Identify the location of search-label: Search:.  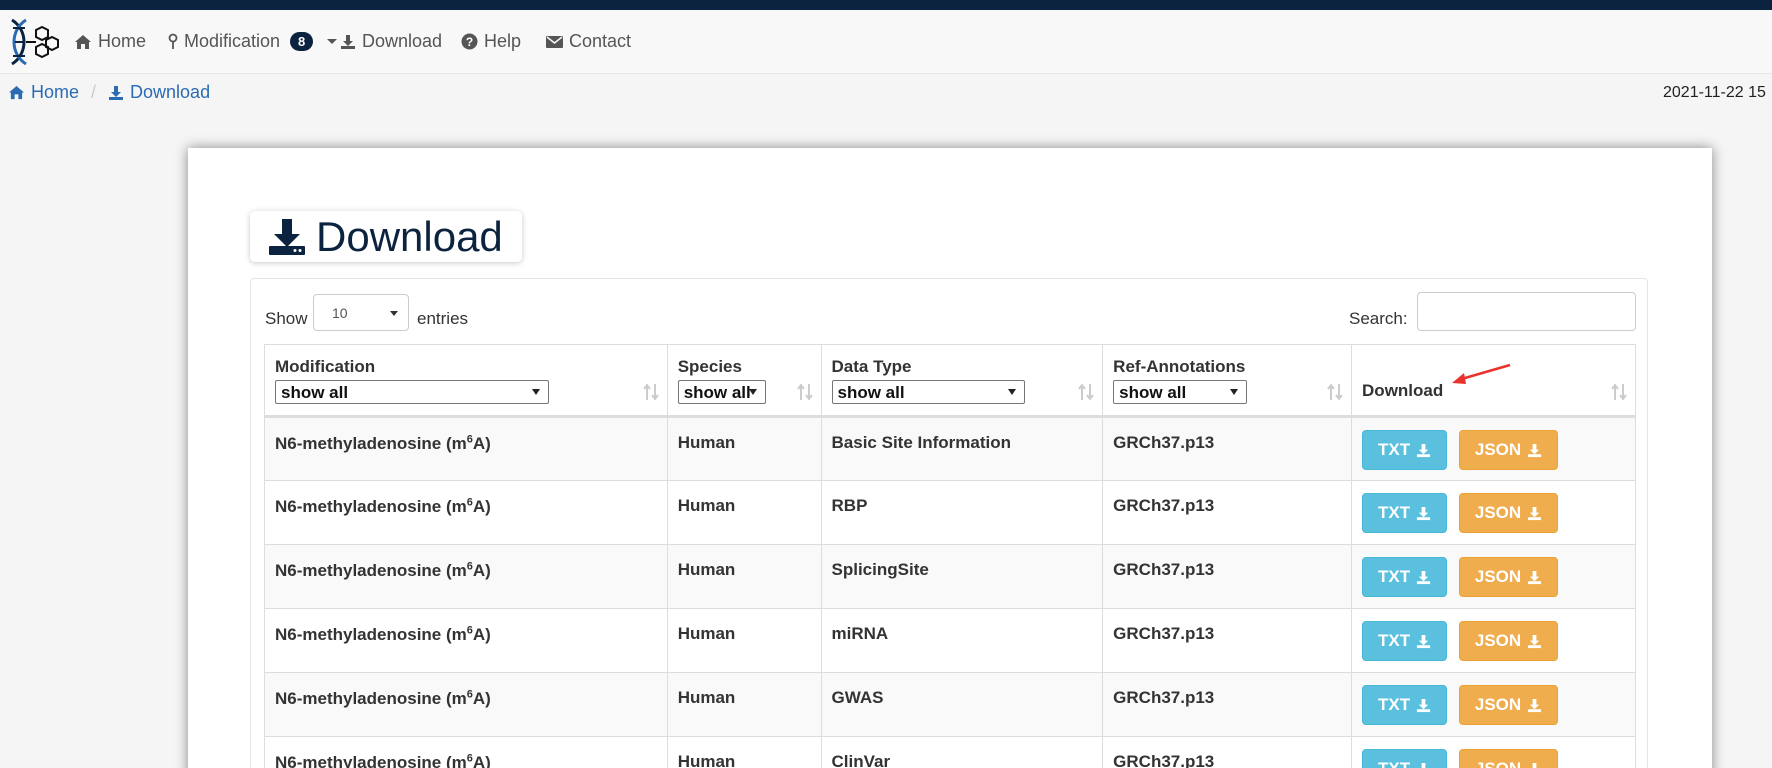
(1378, 318).